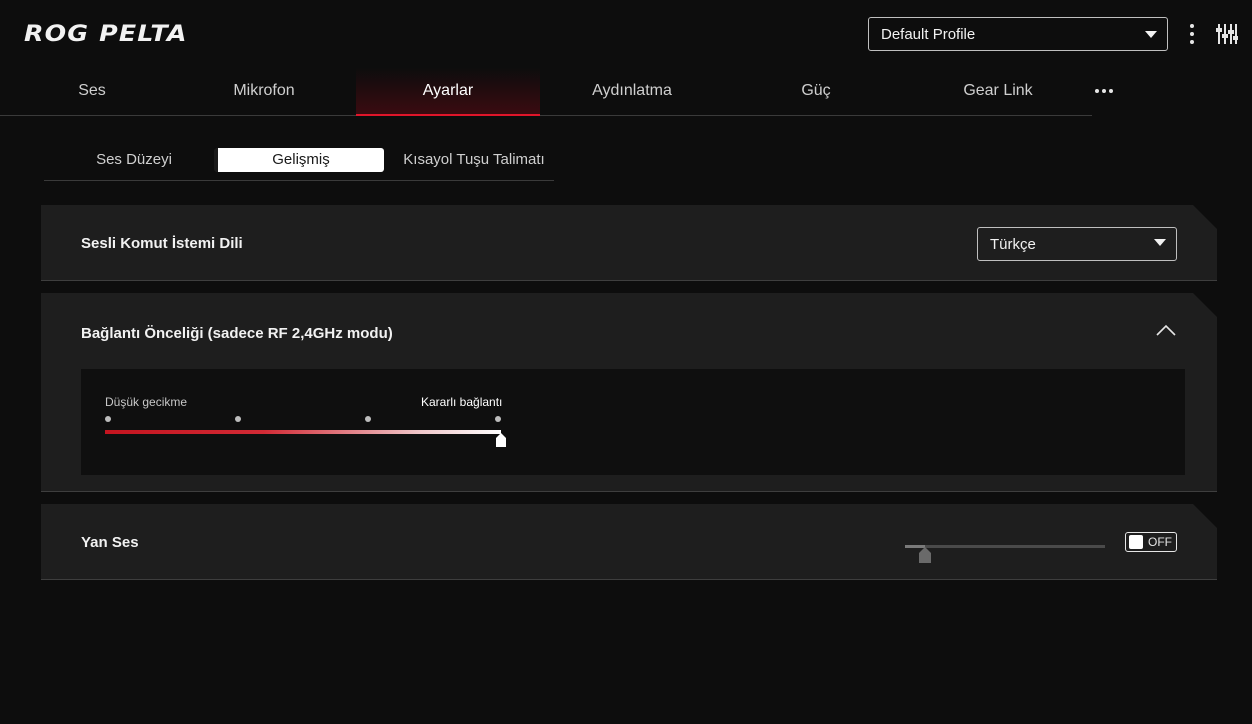 This screenshot has width=1252, height=724. I want to click on more-tabs-icon, so click(1105, 92).